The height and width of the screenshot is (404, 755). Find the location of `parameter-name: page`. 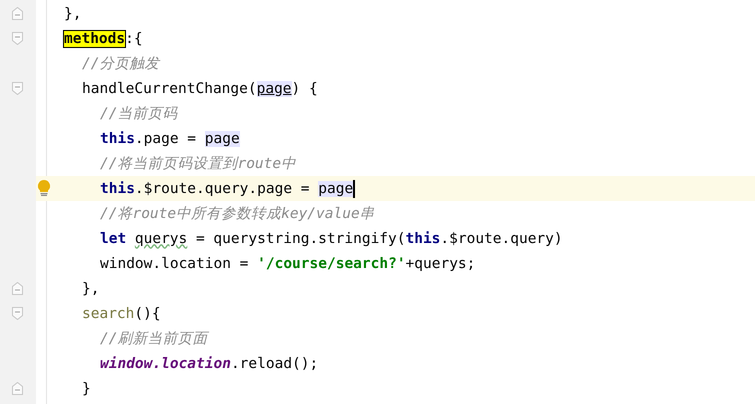

parameter-name: page is located at coordinates (274, 88).